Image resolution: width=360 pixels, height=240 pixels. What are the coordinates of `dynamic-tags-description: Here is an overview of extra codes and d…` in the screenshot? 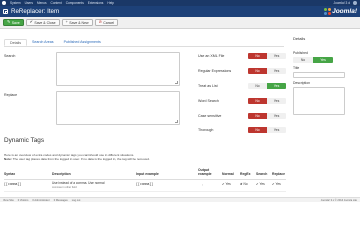 It's located at (77, 157).